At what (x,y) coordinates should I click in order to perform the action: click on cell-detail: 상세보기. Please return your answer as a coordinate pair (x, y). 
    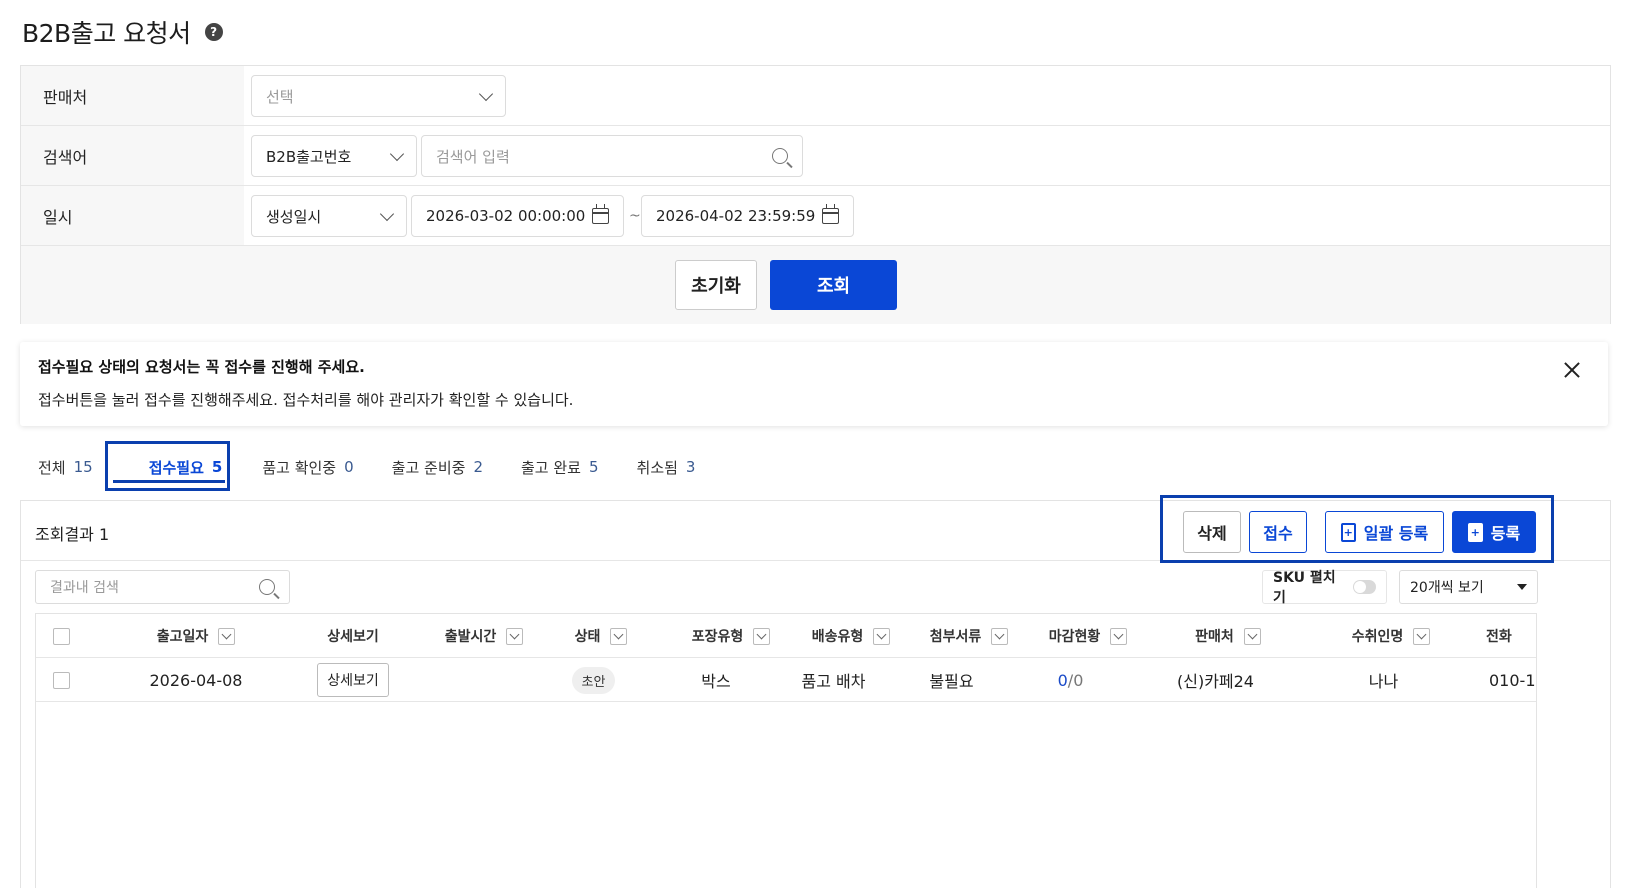
    Looking at the image, I should click on (353, 680).